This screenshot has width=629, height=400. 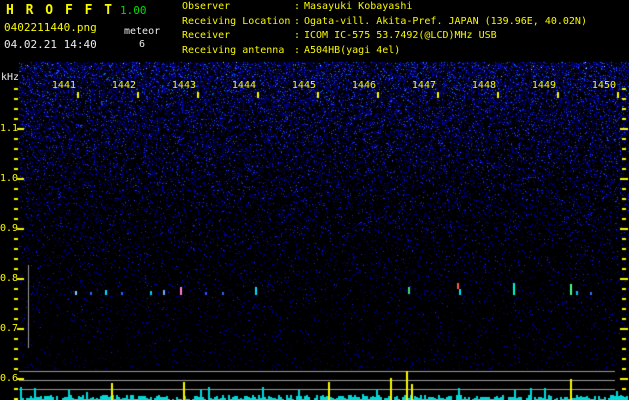 What do you see at coordinates (236, 21) in the screenshot?
I see `station-info-label: Receiving Location` at bounding box center [236, 21].